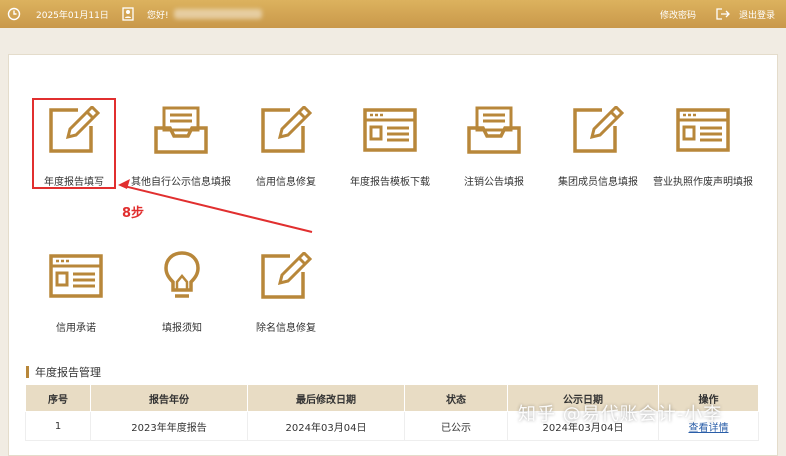 This screenshot has height=456, width=786. I want to click on cell-status: 已公示, so click(456, 426).